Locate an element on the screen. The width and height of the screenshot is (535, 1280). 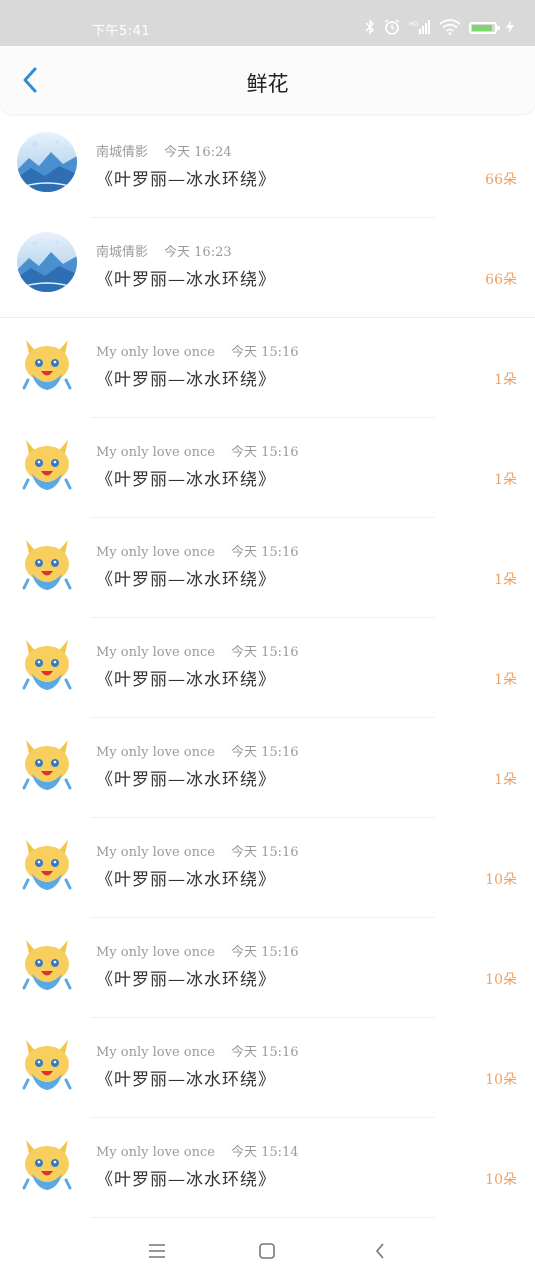
nav-menu-button is located at coordinates (157, 1251).